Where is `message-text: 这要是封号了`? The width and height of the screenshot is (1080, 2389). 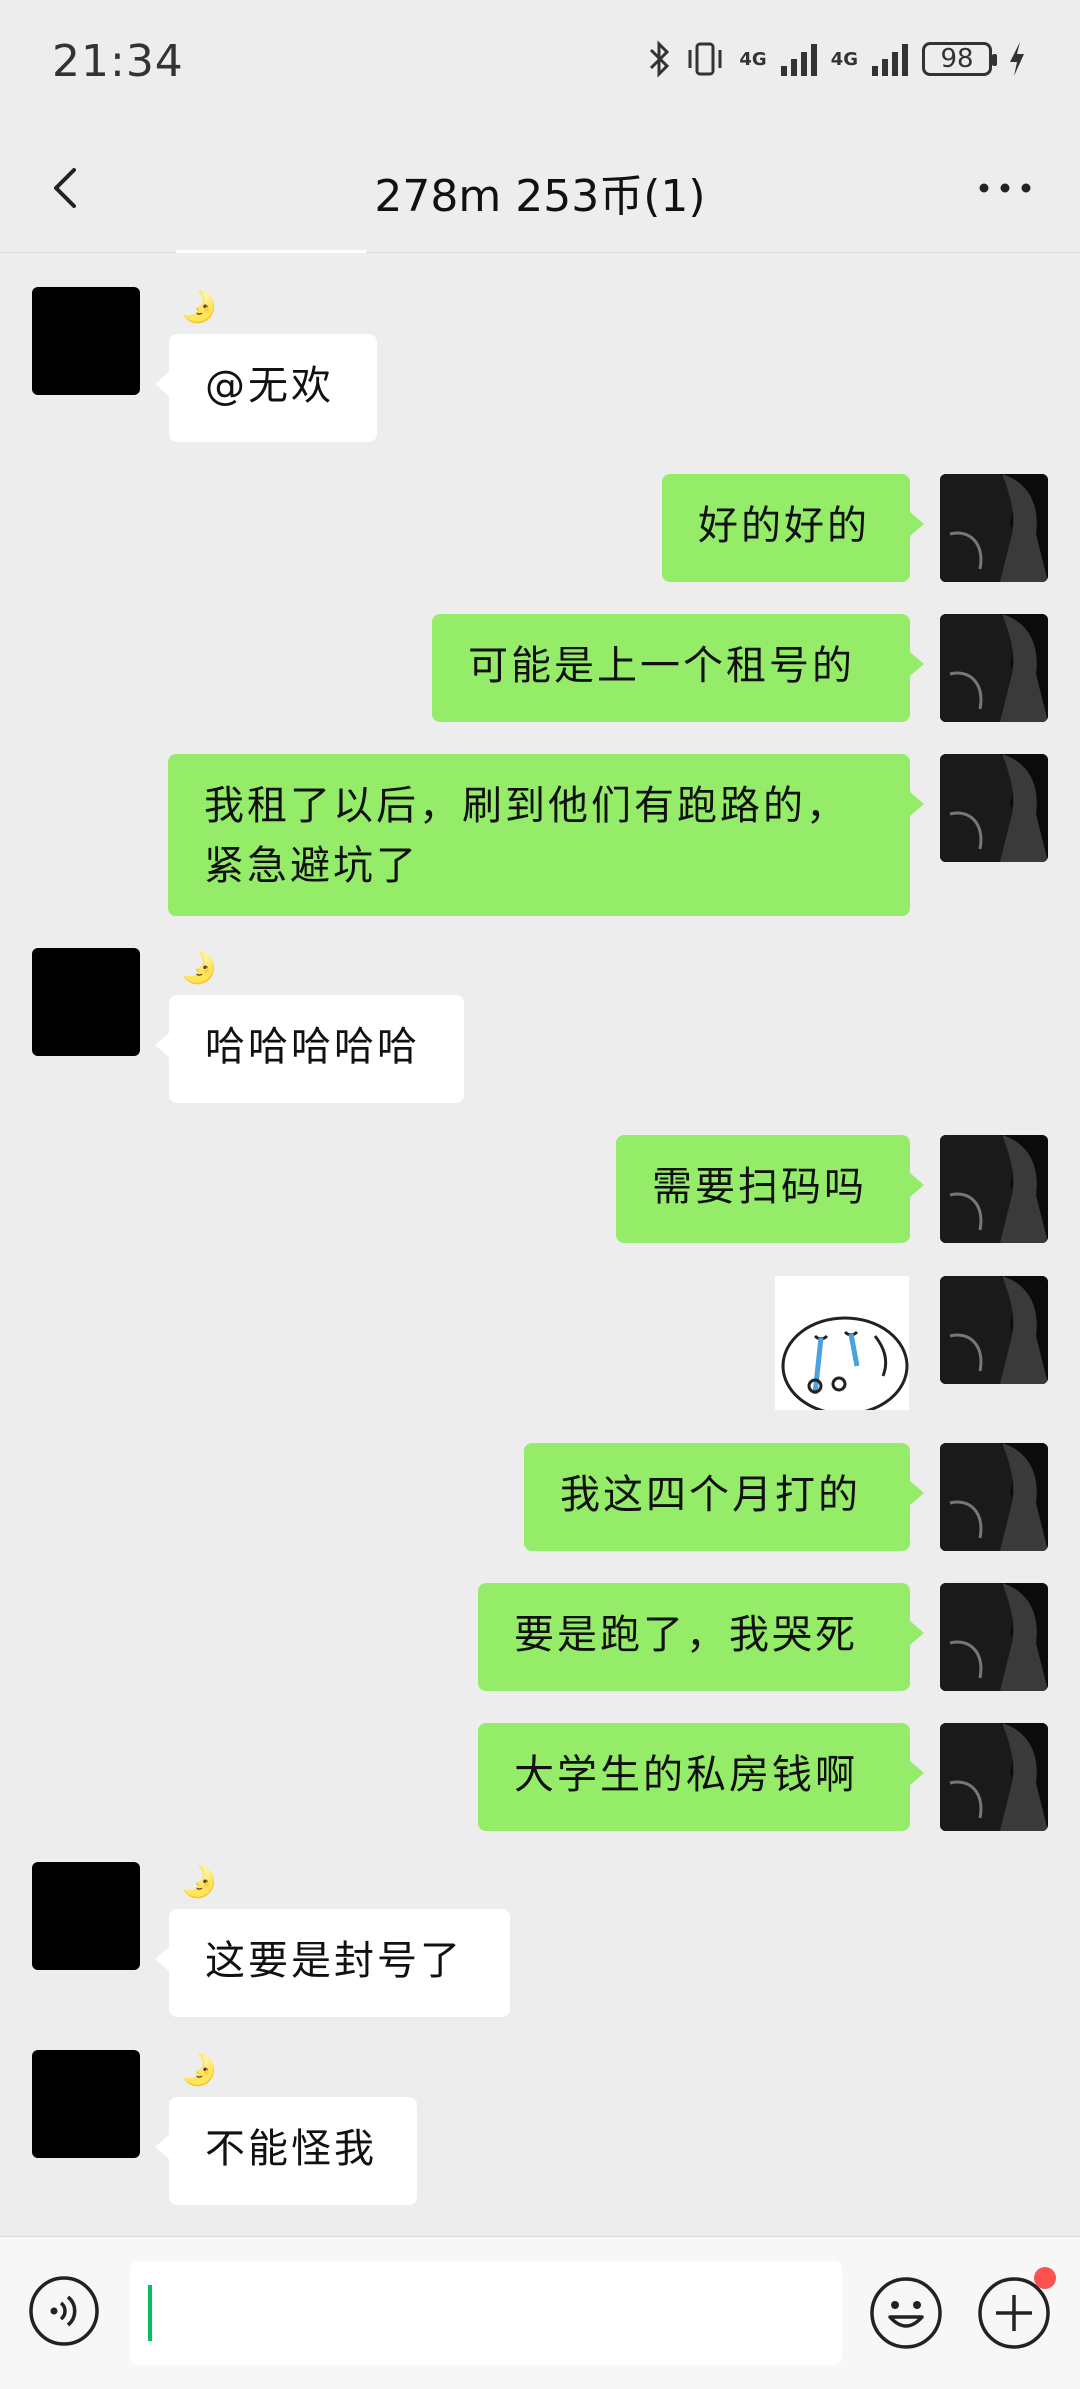
message-text: 这要是封号了 is located at coordinates (334, 1961).